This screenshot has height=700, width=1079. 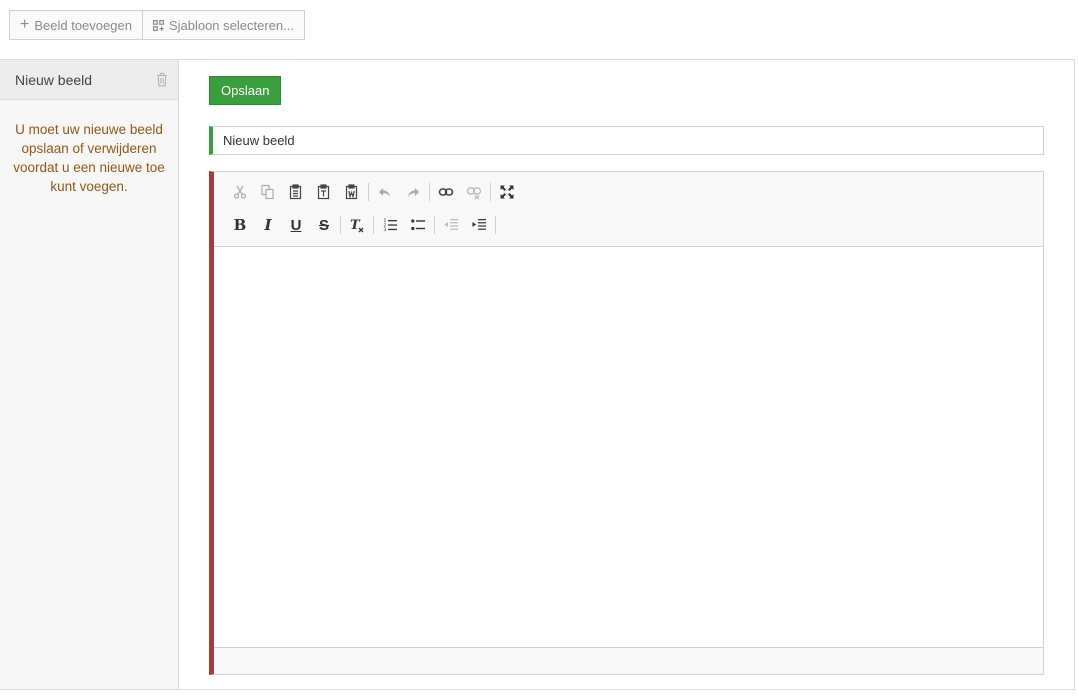 I want to click on italic-icon: I, so click(x=268, y=225).